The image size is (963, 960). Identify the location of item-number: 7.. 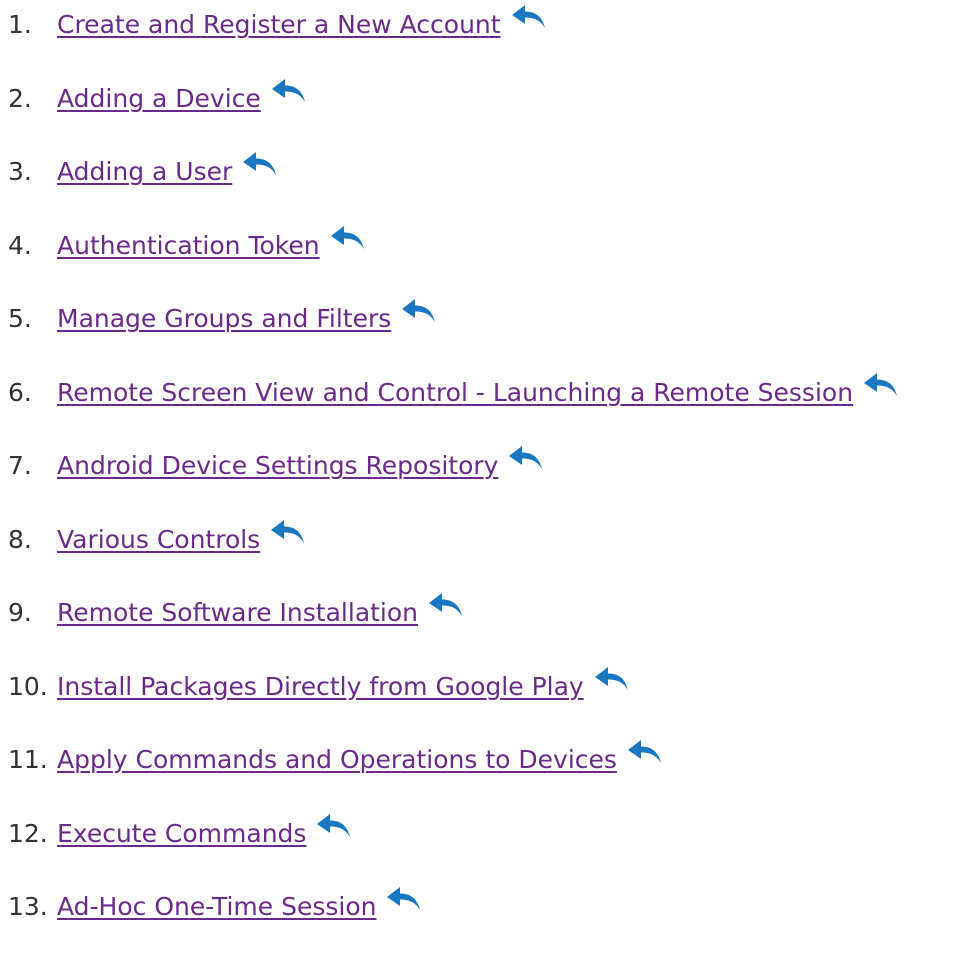
(20, 465).